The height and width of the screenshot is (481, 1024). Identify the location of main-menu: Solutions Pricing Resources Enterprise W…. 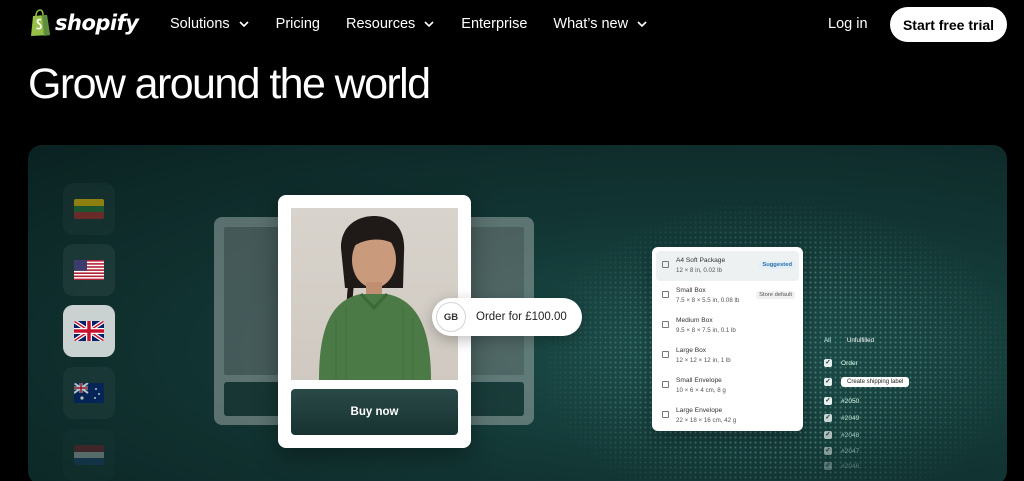
(422, 24).